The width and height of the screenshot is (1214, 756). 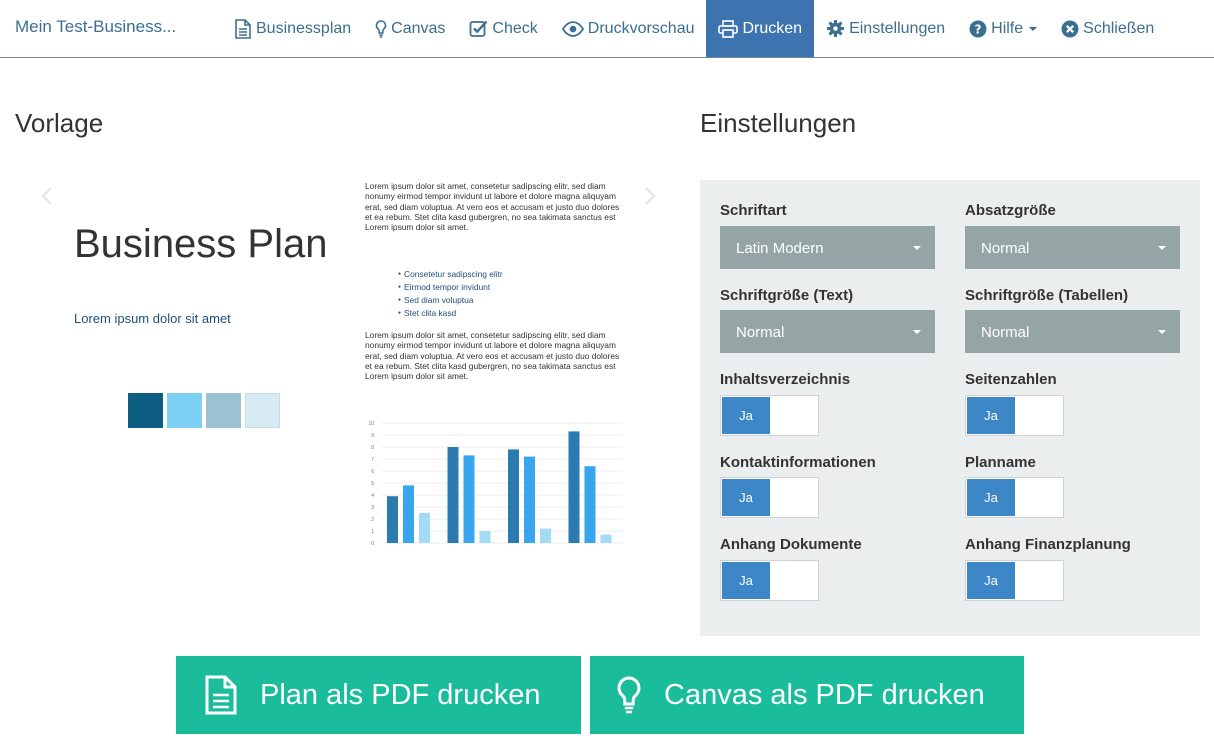 I want to click on color-swatches, so click(x=204, y=410).